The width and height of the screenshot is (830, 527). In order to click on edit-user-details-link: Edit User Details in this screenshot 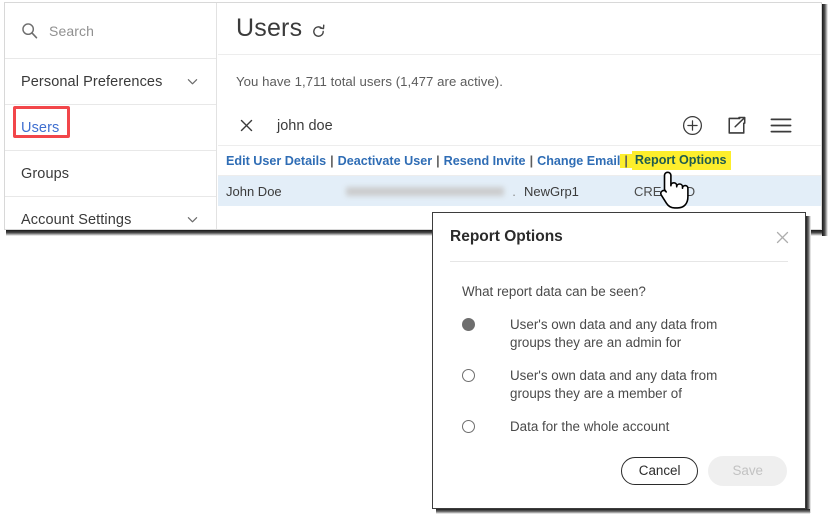, I will do `click(276, 161)`.